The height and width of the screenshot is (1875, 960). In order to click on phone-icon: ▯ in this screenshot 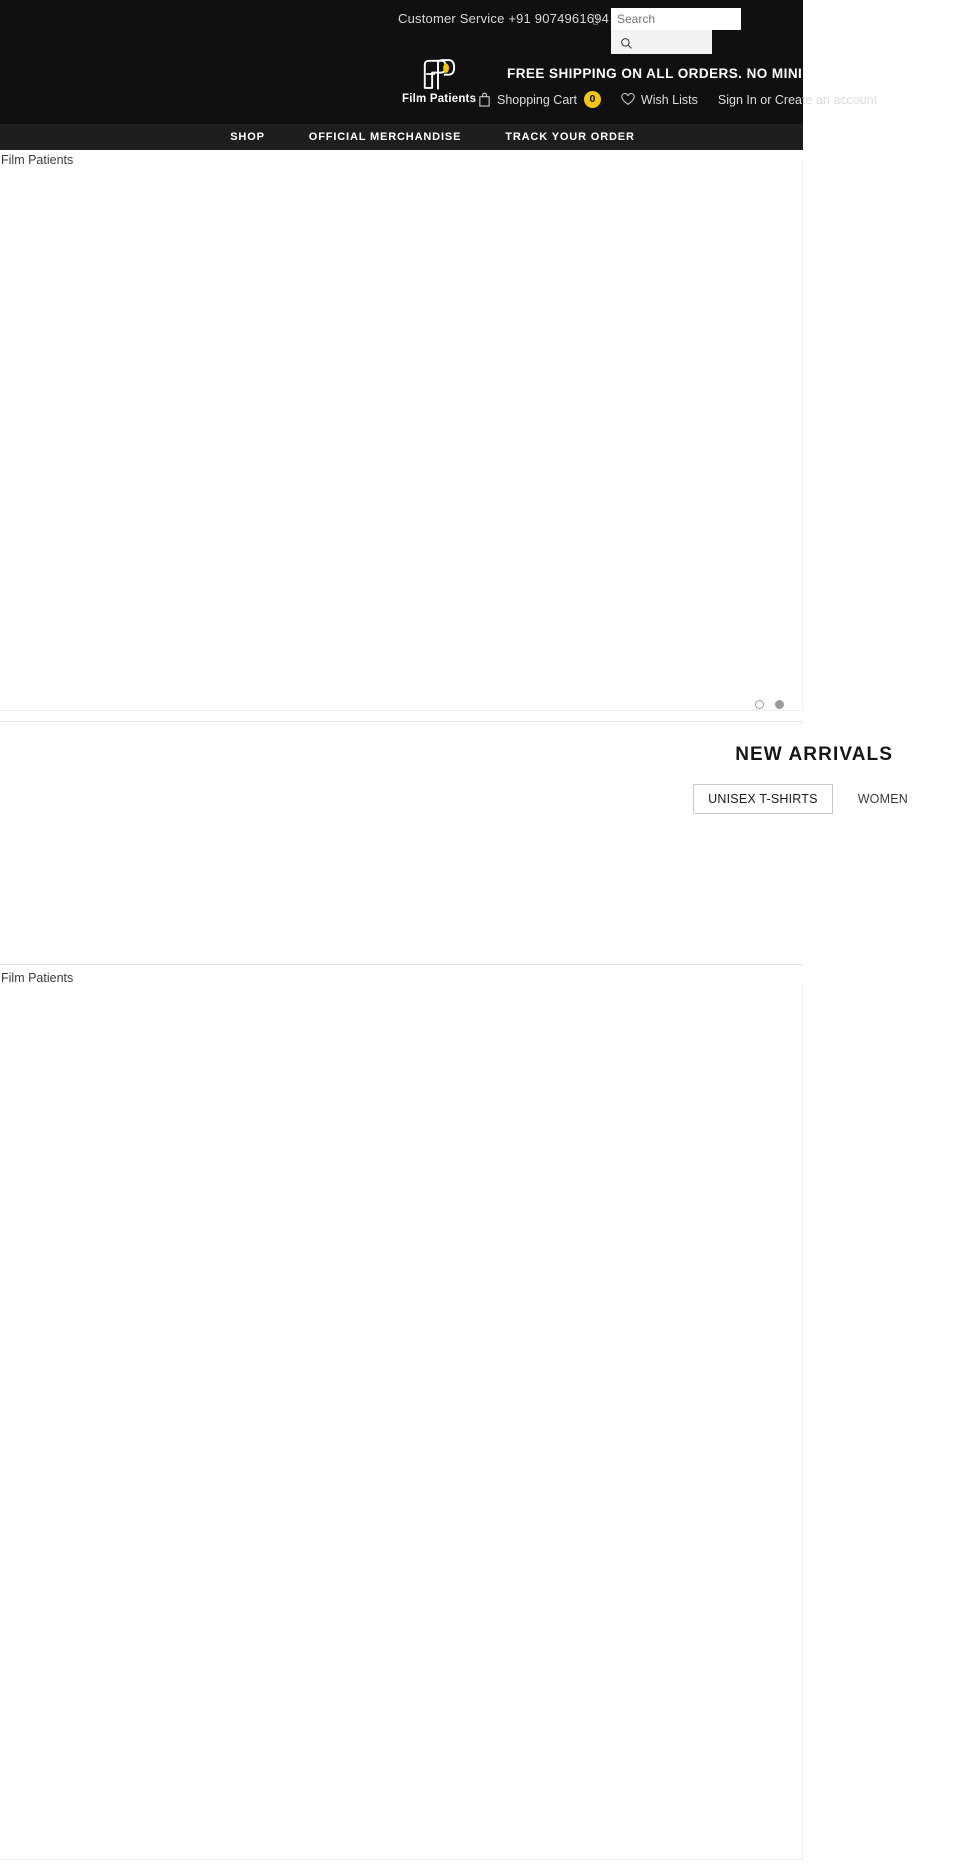, I will do `click(596, 18)`.